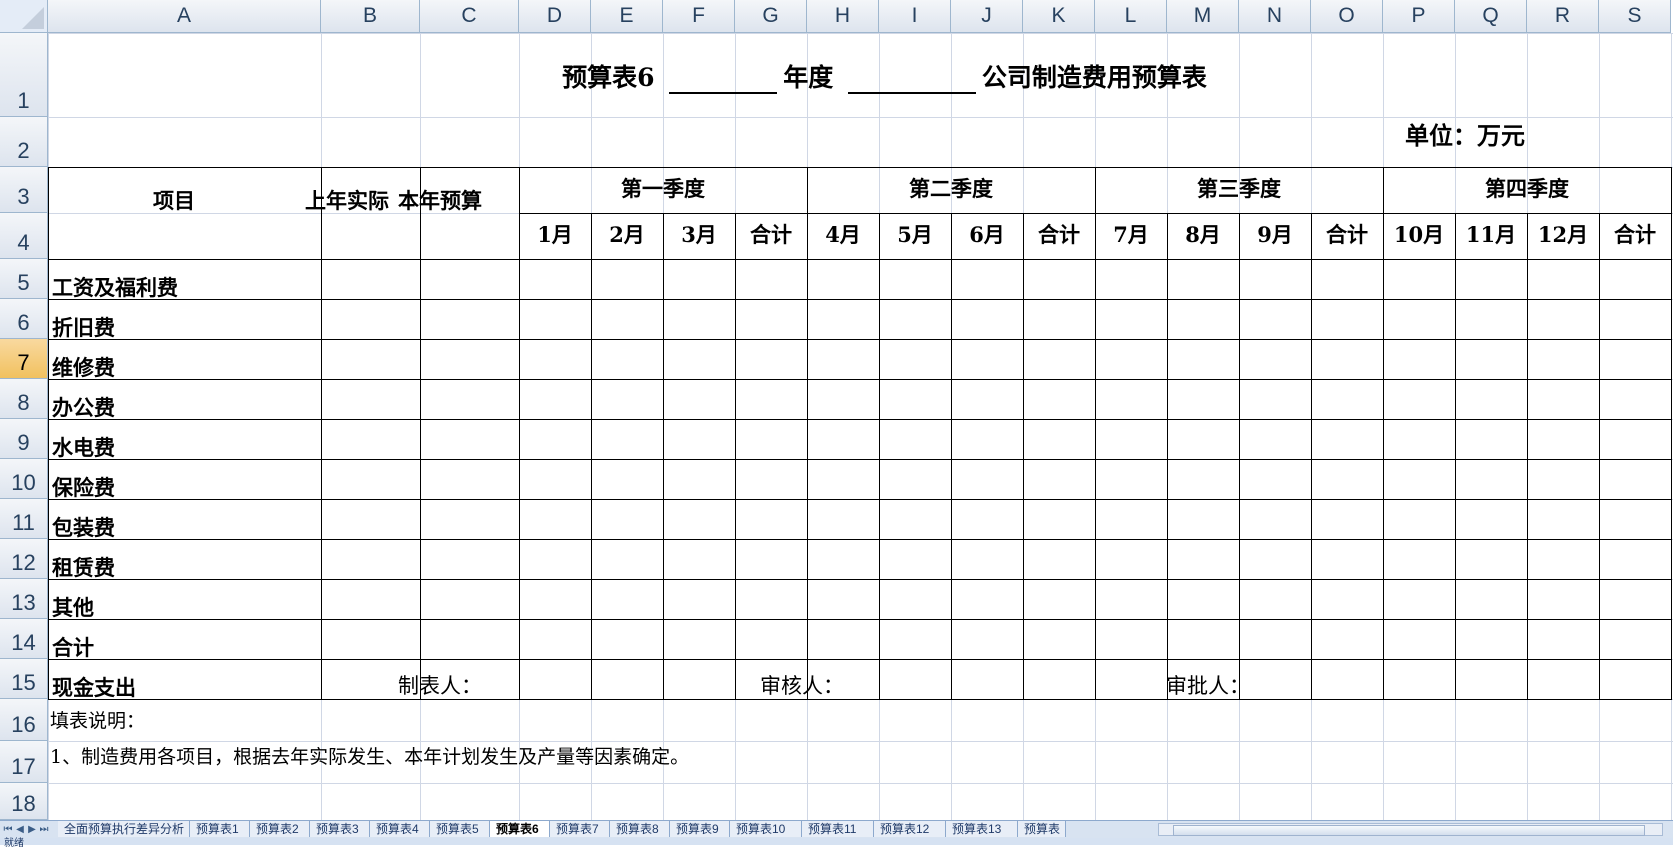 The width and height of the screenshot is (1673, 849). What do you see at coordinates (1491, 16) in the screenshot?
I see `column-header: Q` at bounding box center [1491, 16].